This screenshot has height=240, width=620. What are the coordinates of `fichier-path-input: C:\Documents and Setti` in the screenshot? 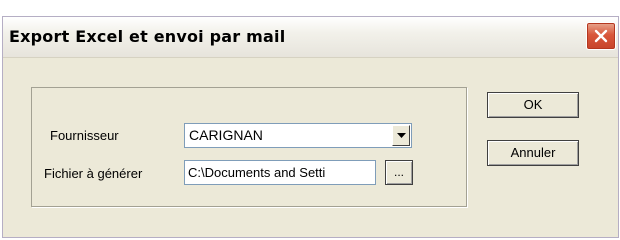 It's located at (280, 172).